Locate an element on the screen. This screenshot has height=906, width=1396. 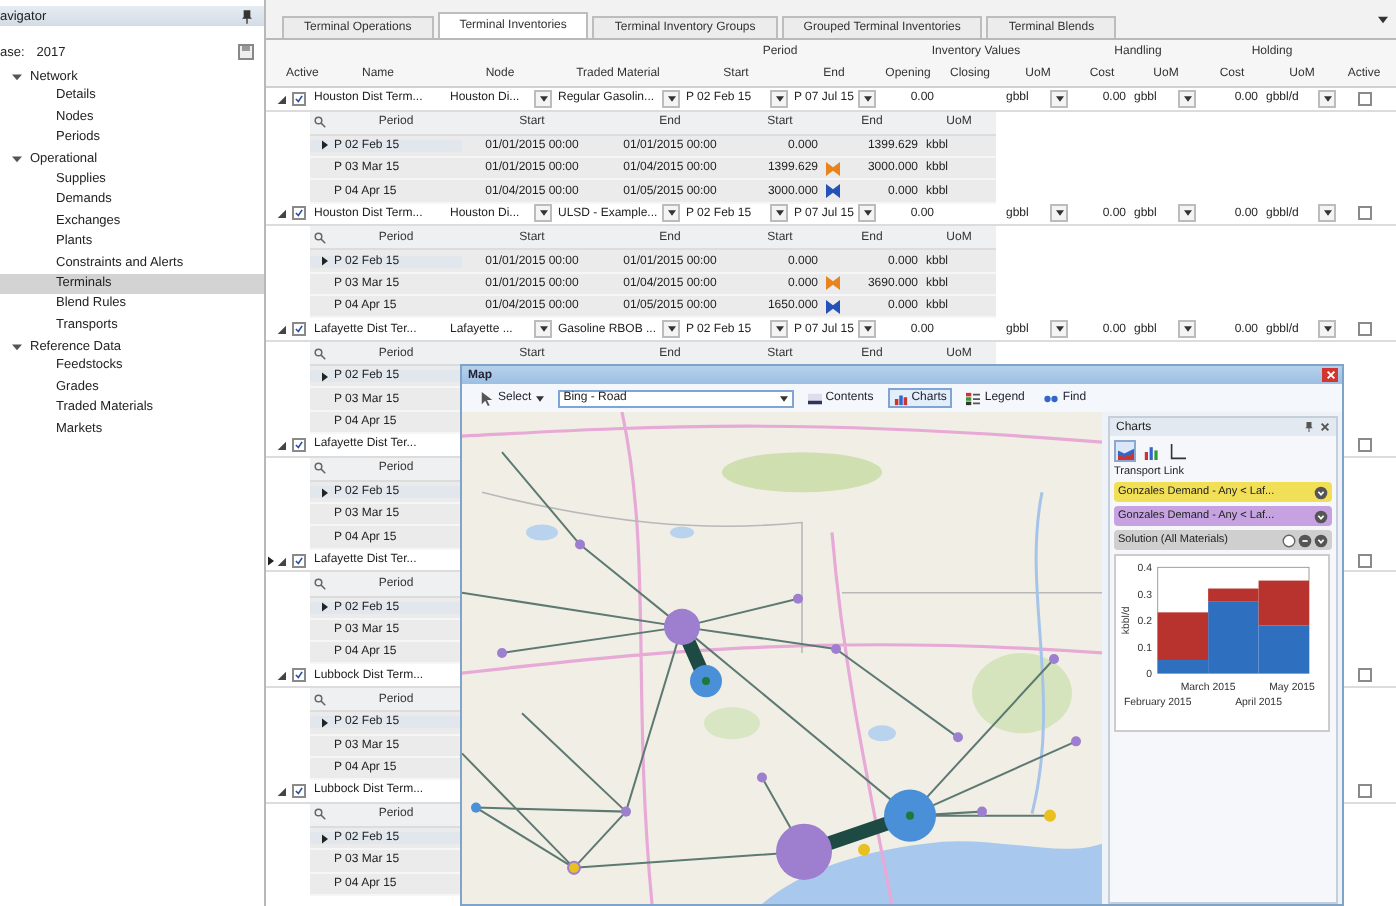
line-chart-icon is located at coordinates (1177, 451).